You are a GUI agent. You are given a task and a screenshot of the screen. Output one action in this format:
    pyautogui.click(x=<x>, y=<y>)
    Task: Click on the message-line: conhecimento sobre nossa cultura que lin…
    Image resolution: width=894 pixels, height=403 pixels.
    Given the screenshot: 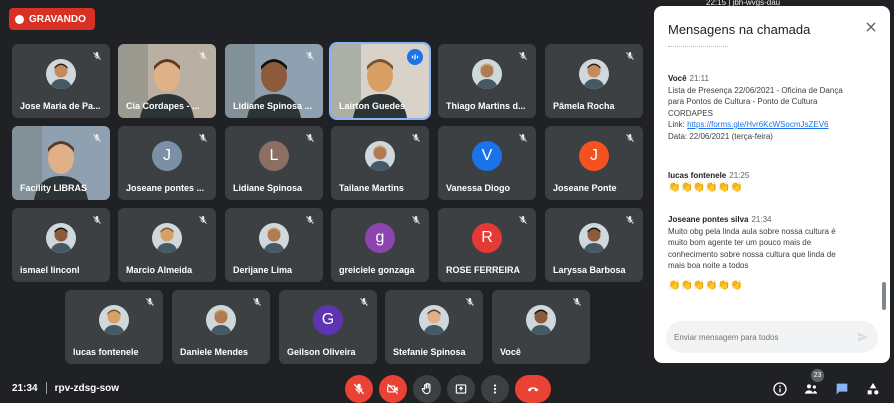 What is the action you would take?
    pyautogui.click(x=752, y=254)
    